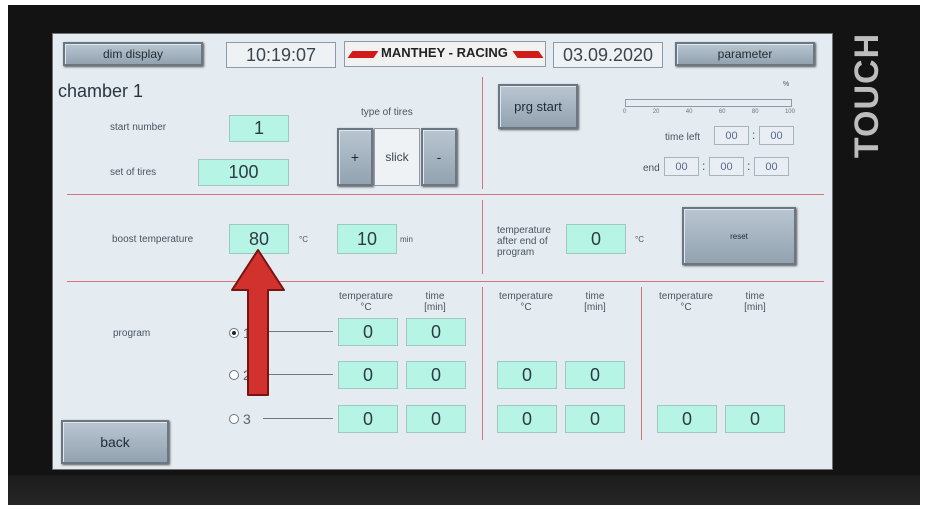 This screenshot has height=509, width=927. What do you see at coordinates (708, 103) in the screenshot?
I see `progress-bar` at bounding box center [708, 103].